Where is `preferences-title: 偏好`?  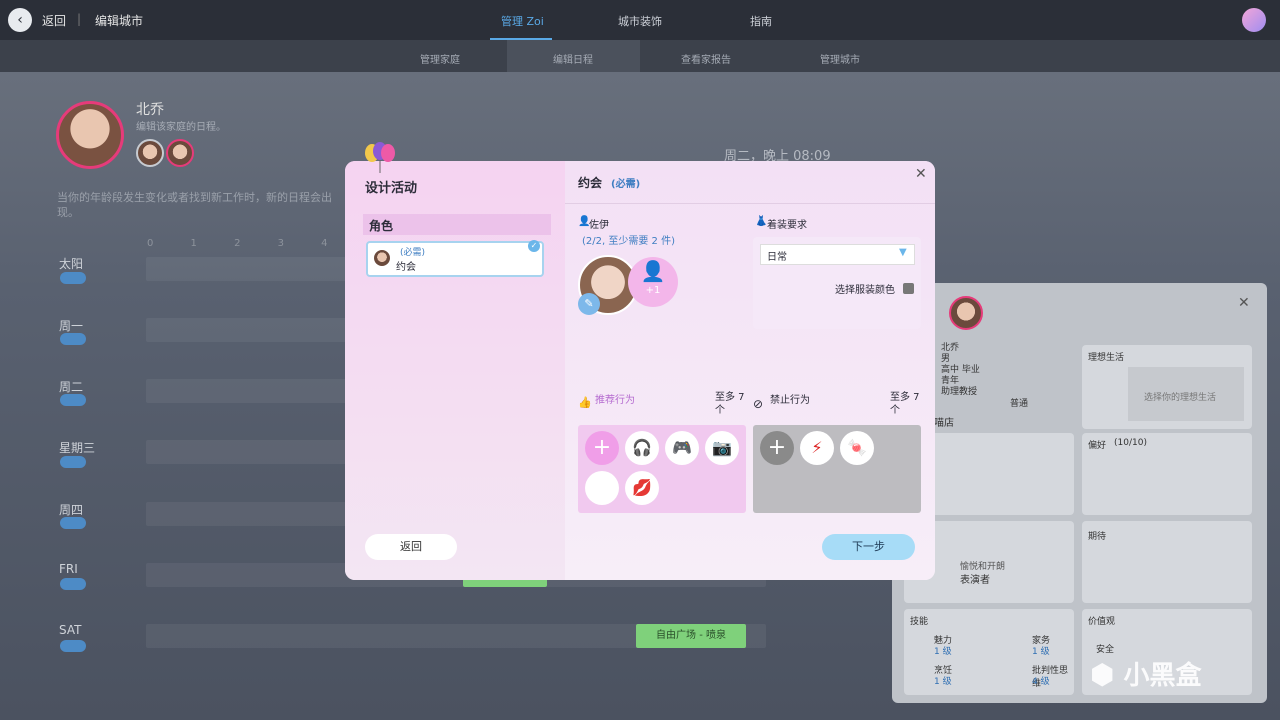 preferences-title: 偏好 is located at coordinates (1097, 446).